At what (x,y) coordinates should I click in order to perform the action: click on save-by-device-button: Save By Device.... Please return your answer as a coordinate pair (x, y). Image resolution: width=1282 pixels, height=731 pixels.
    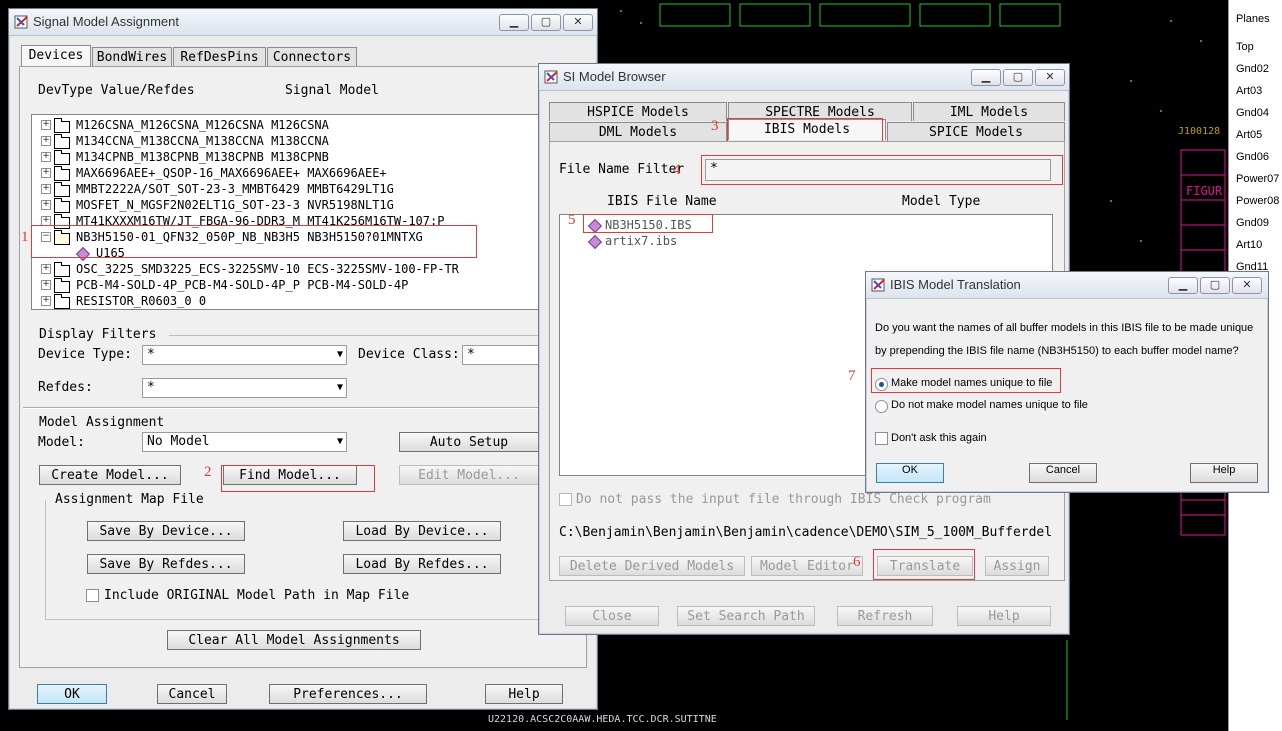
    Looking at the image, I should click on (166, 531).